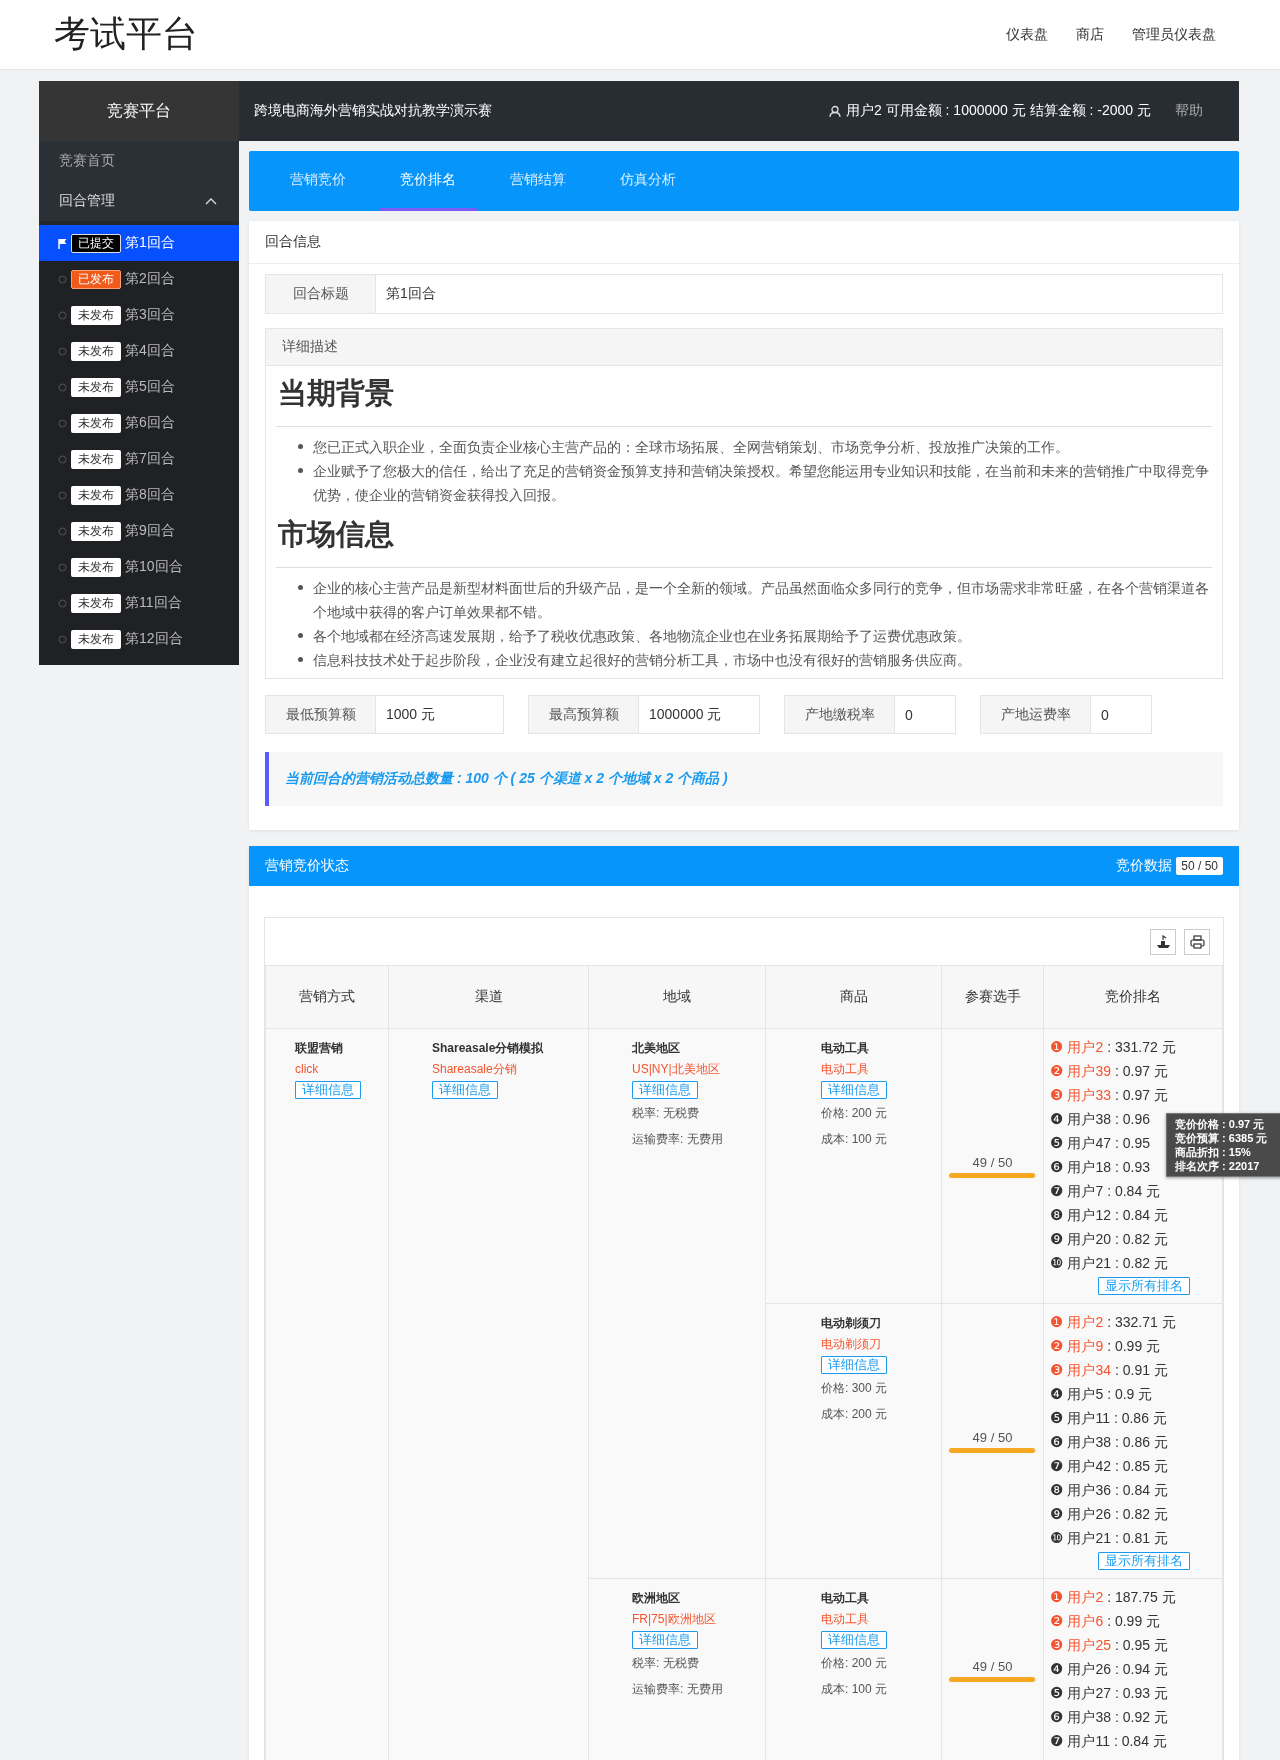 This screenshot has width=1280, height=1760. I want to click on round-item: 未发布 第9回合, so click(139, 531).